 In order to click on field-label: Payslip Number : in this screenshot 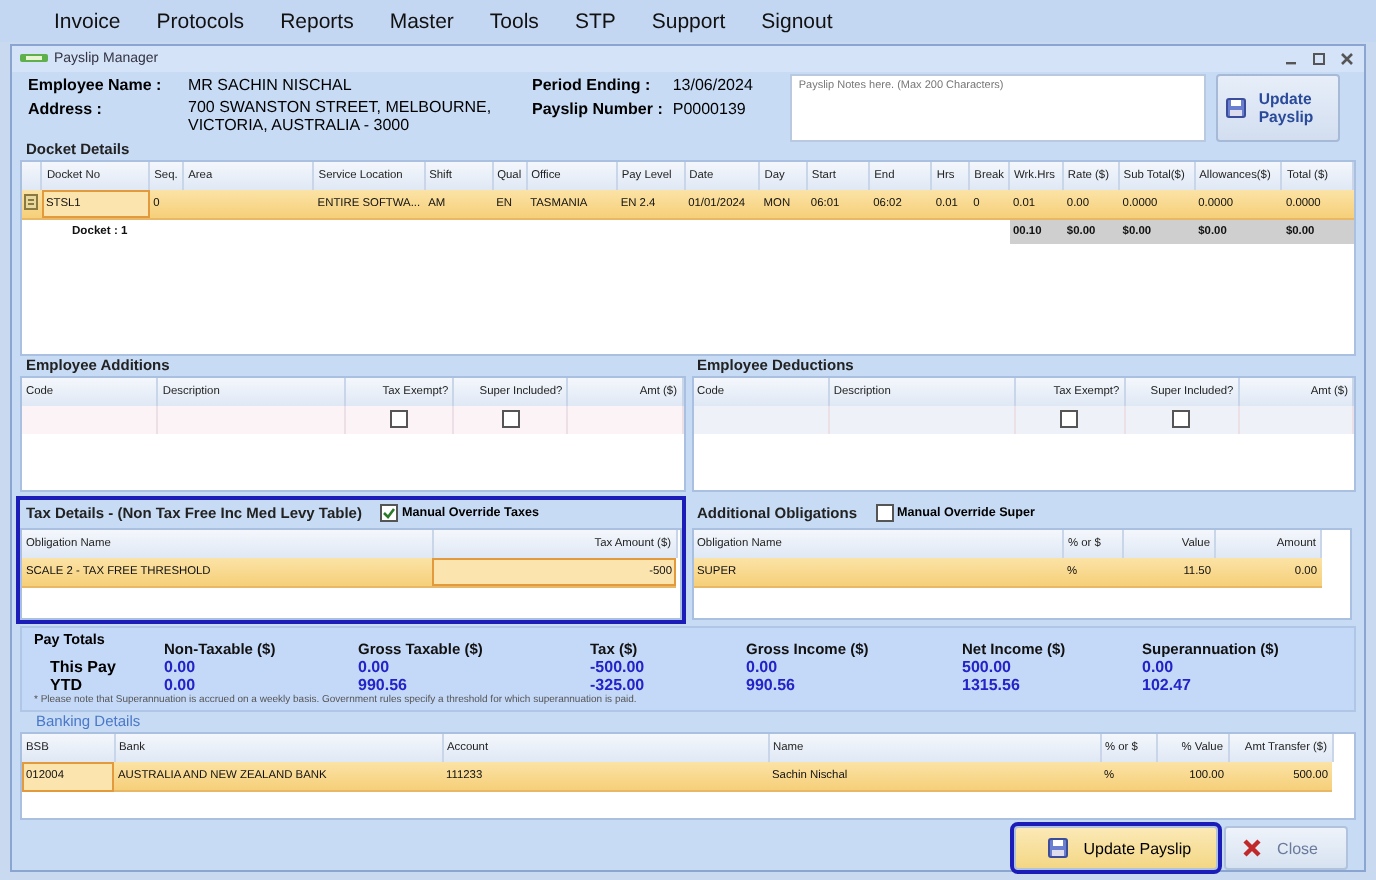, I will do `click(597, 109)`.